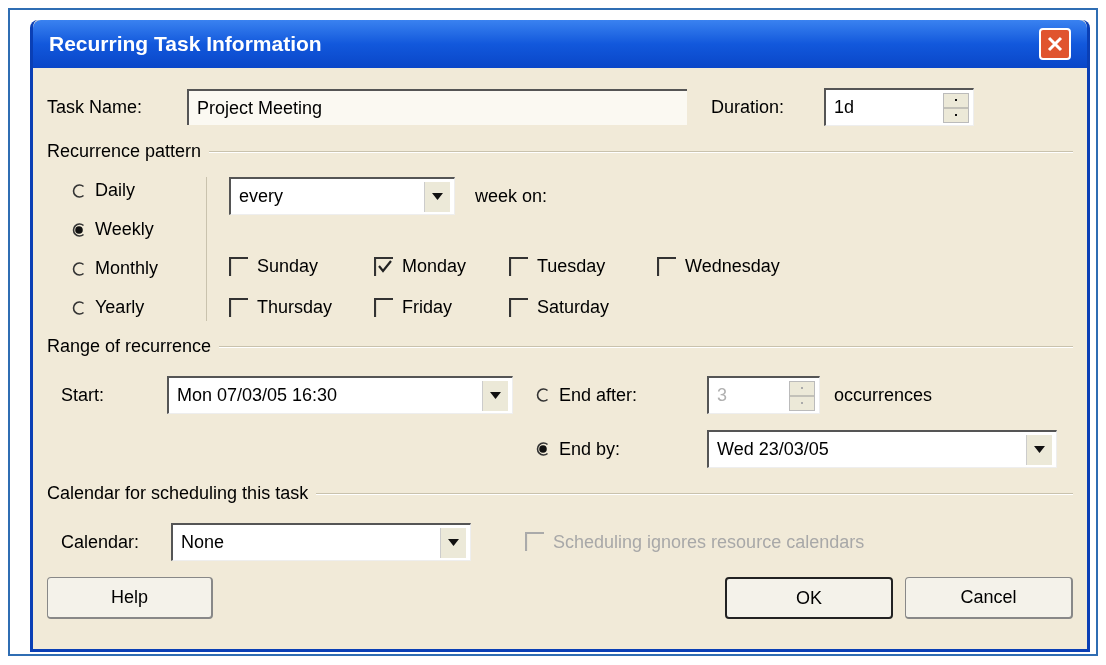  I want to click on field-label: Calendar:, so click(100, 542).